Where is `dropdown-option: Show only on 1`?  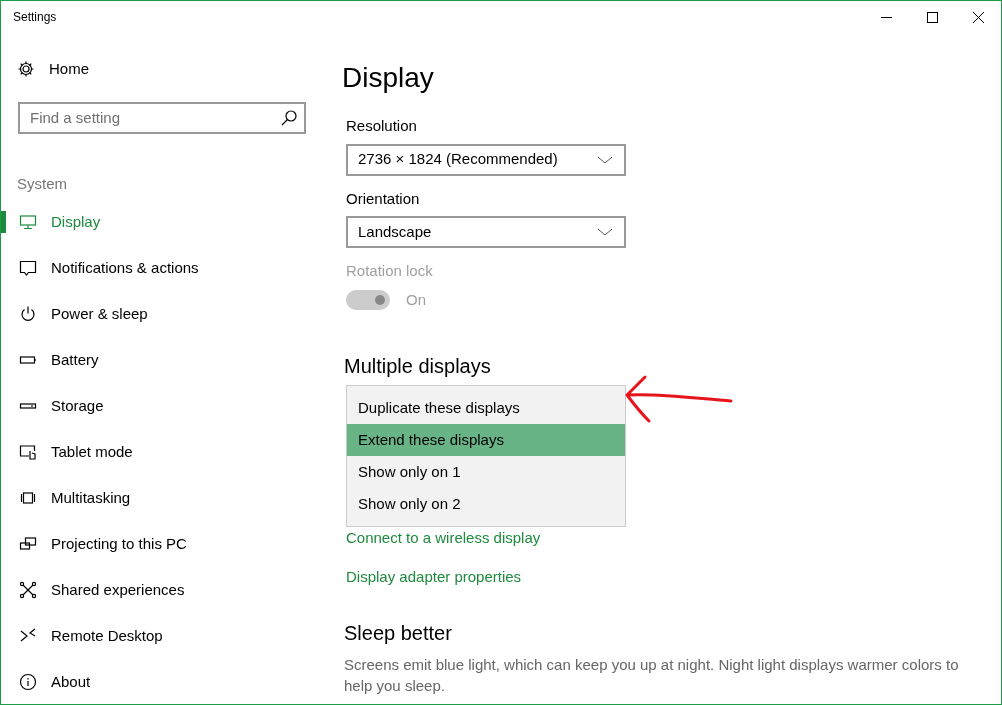 dropdown-option: Show only on 1 is located at coordinates (486, 472).